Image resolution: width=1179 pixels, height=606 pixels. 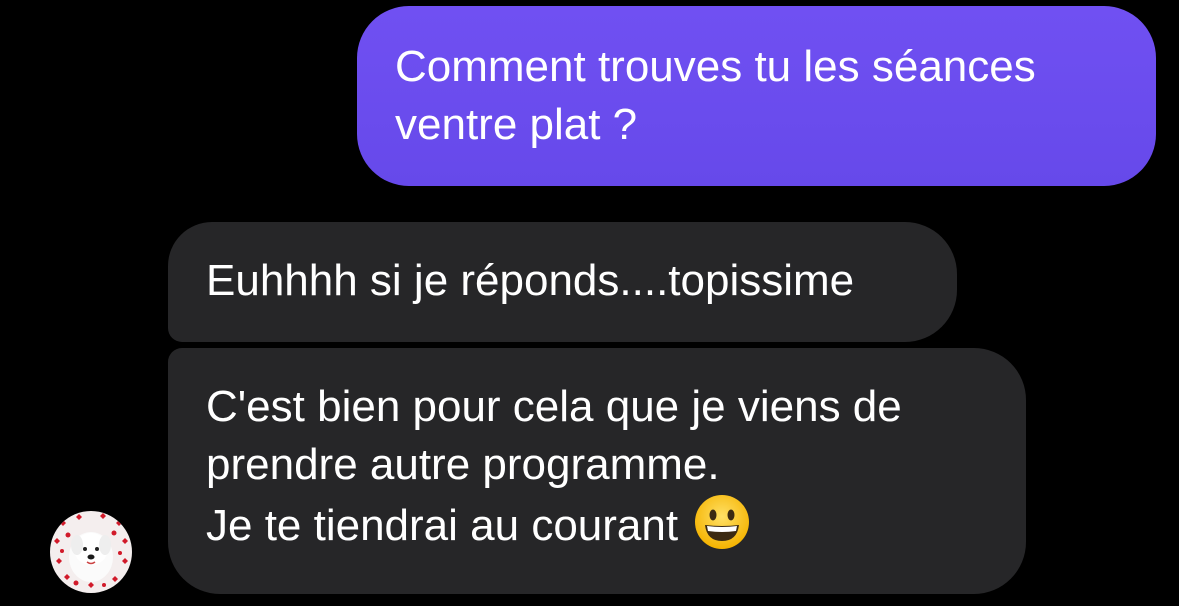 What do you see at coordinates (554, 406) in the screenshot?
I see `message-text-line: C'est bien pour cela que je viens de` at bounding box center [554, 406].